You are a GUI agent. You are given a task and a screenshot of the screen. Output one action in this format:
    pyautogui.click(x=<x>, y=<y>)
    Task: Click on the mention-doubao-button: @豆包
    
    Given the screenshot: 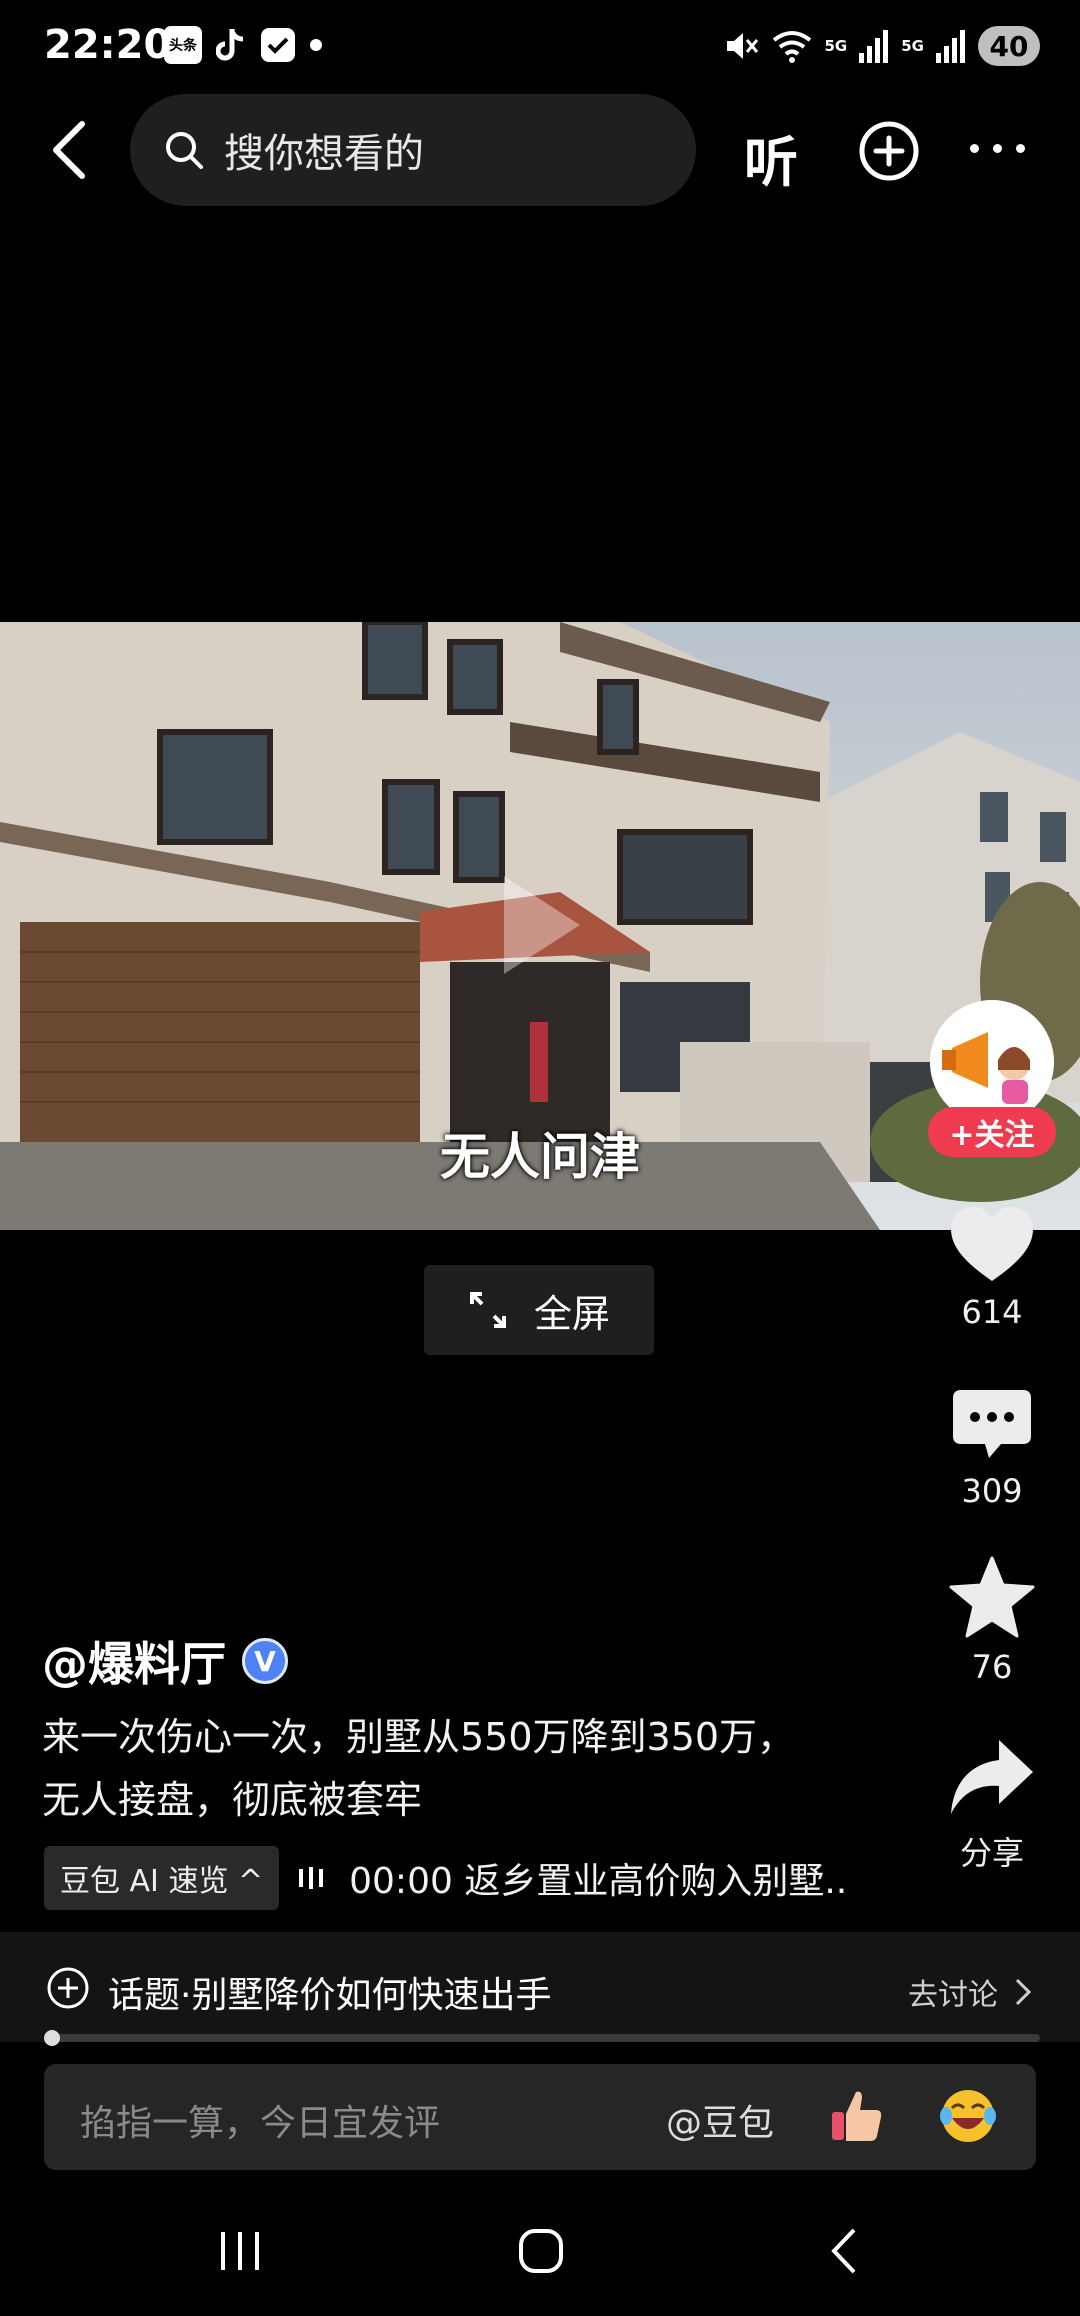 What is the action you would take?
    pyautogui.click(x=720, y=2120)
    